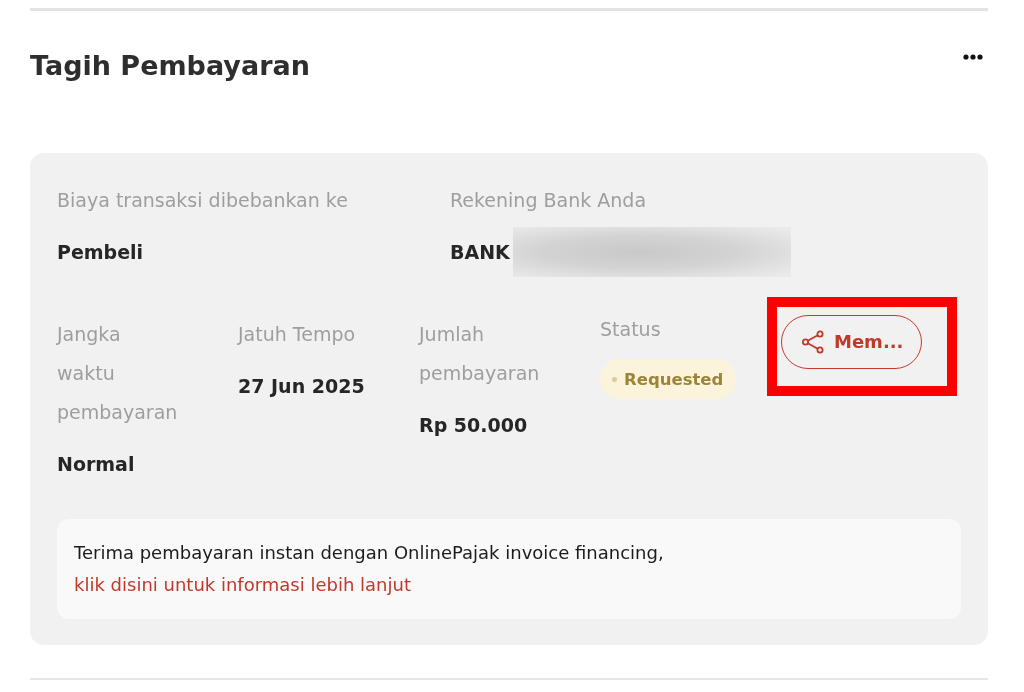 The height and width of the screenshot is (692, 1024). What do you see at coordinates (202, 200) in the screenshot?
I see `field-label: Biaya transaksi dibebankan ke` at bounding box center [202, 200].